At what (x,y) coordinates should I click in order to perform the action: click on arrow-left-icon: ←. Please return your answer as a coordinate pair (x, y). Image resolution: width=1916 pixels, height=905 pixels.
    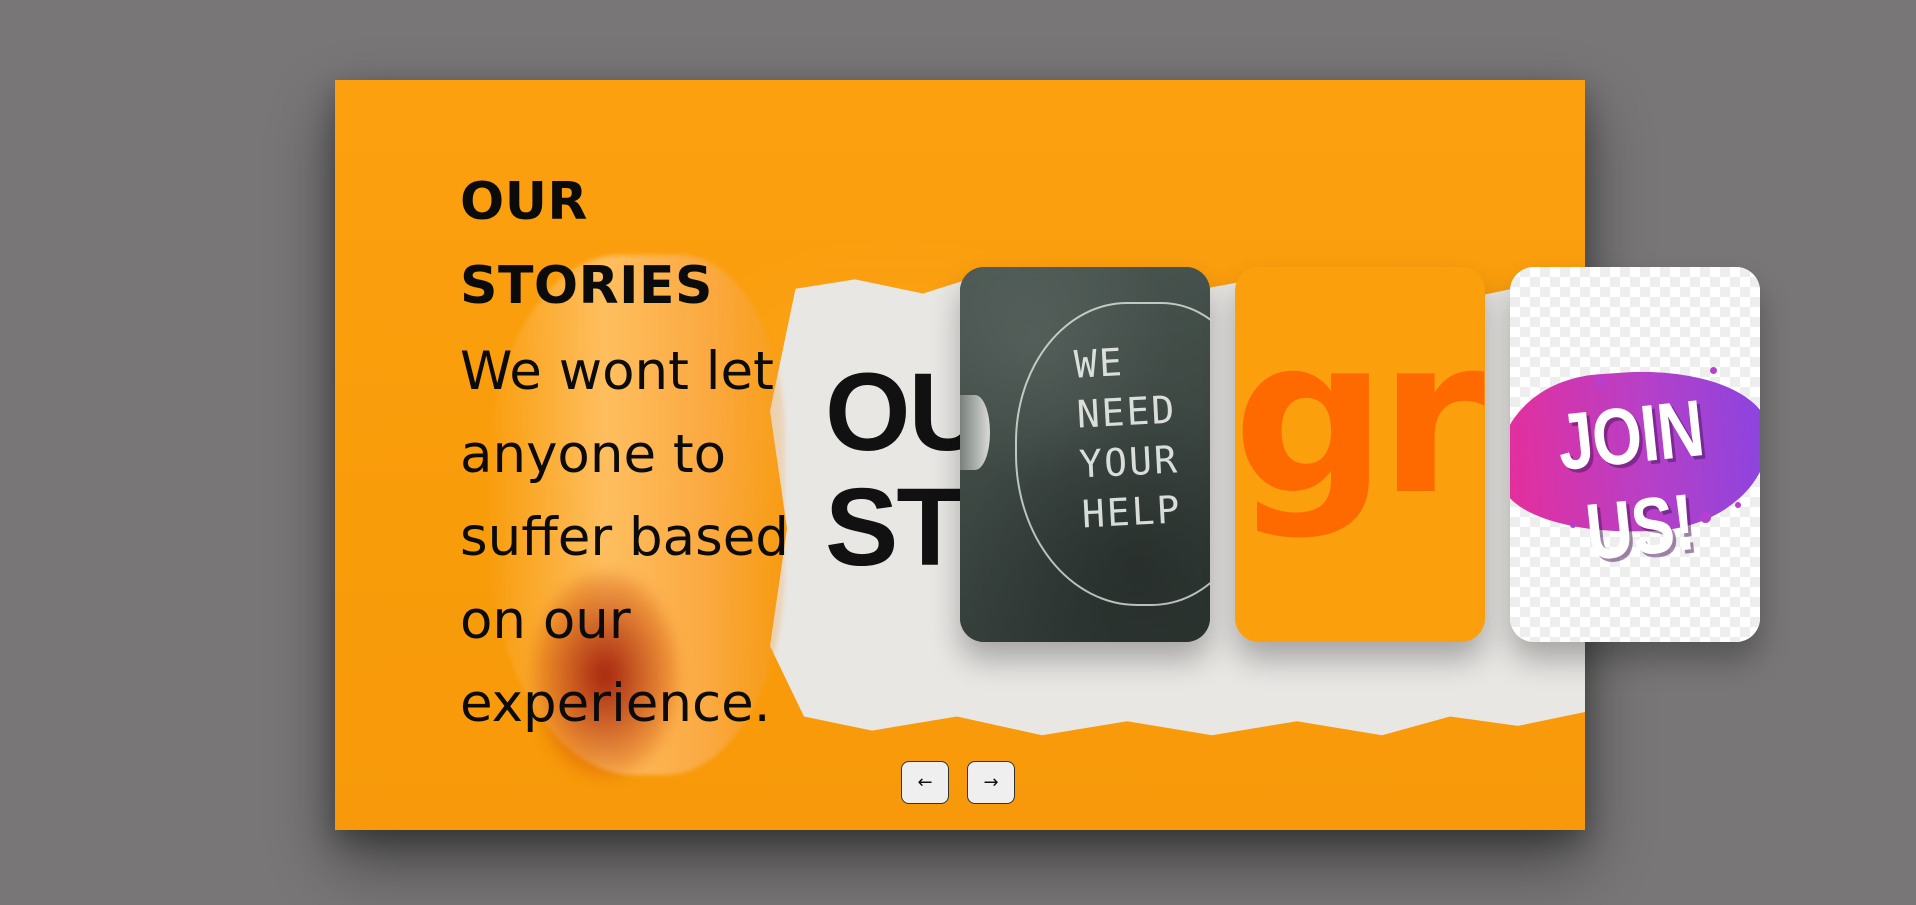
    Looking at the image, I should click on (925, 782).